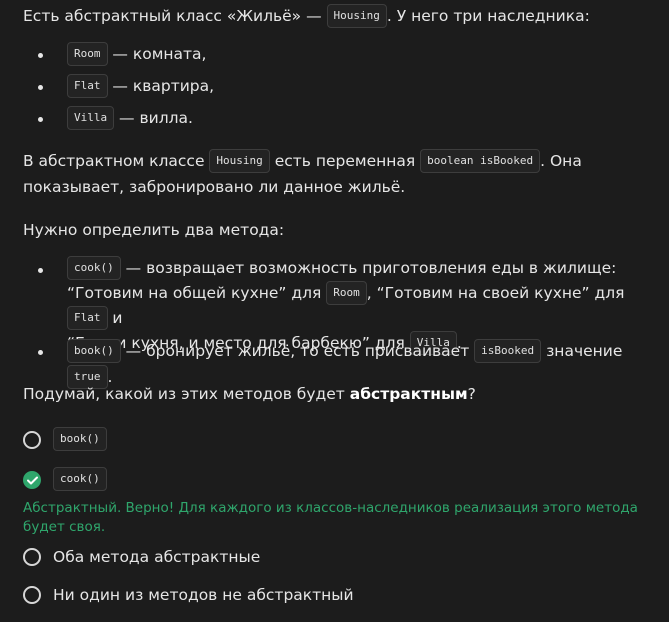  What do you see at coordinates (408, 394) in the screenshot?
I see `question-bold: абстрактным` at bounding box center [408, 394].